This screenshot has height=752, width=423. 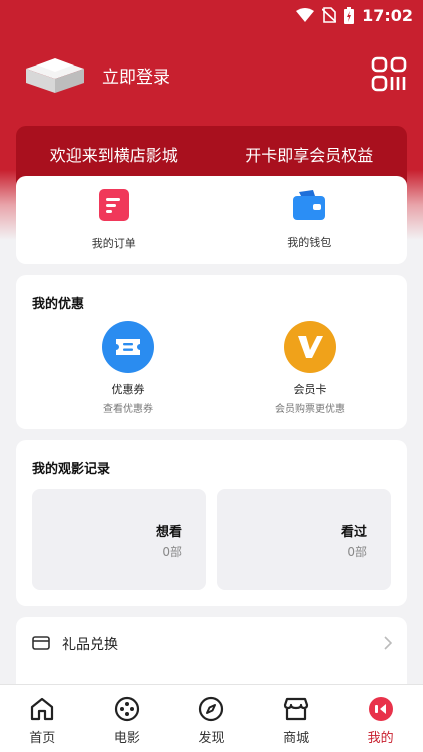 What do you see at coordinates (309, 207) in the screenshot?
I see `wallet-icon` at bounding box center [309, 207].